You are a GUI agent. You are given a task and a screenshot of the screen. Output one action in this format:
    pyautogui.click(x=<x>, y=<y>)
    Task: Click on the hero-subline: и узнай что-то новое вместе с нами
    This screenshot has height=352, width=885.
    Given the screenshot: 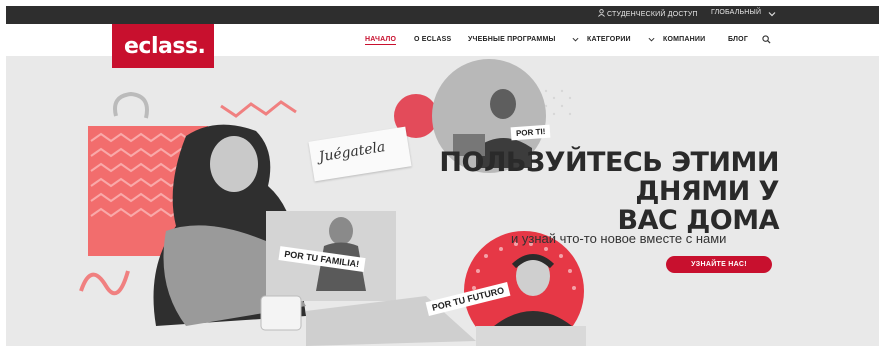 What is the action you would take?
    pyautogui.click(x=619, y=238)
    